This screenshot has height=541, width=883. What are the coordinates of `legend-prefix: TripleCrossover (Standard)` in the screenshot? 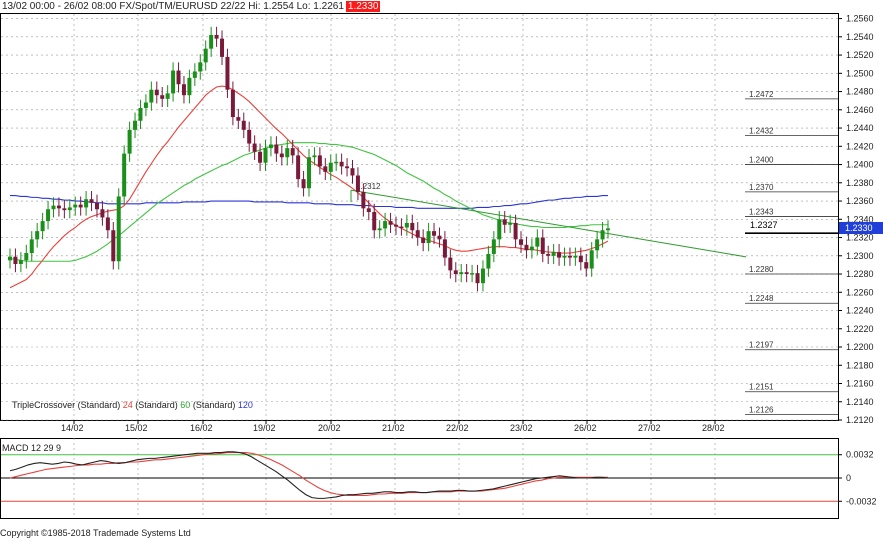 It's located at (66, 405).